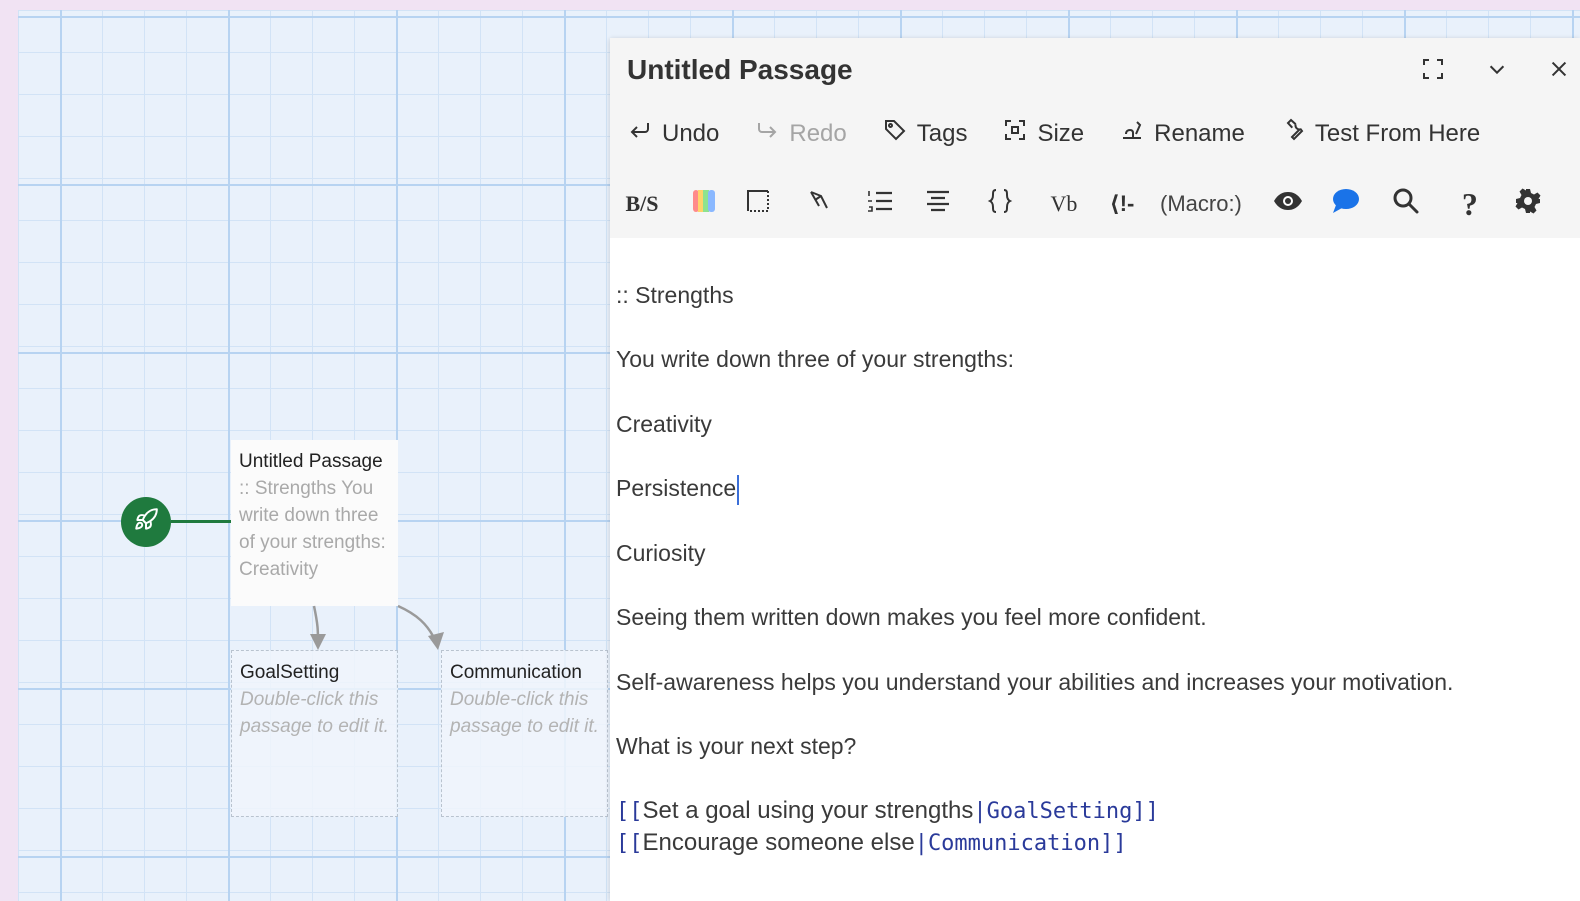 The height and width of the screenshot is (901, 1580). I want to click on wrench-icon, so click(1293, 133).